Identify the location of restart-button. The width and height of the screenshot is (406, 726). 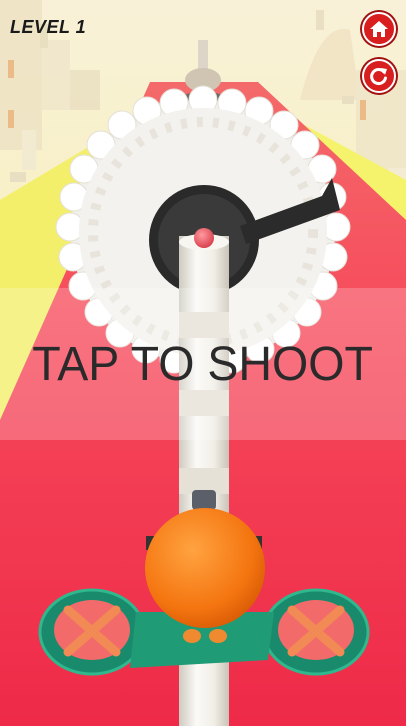
(379, 76).